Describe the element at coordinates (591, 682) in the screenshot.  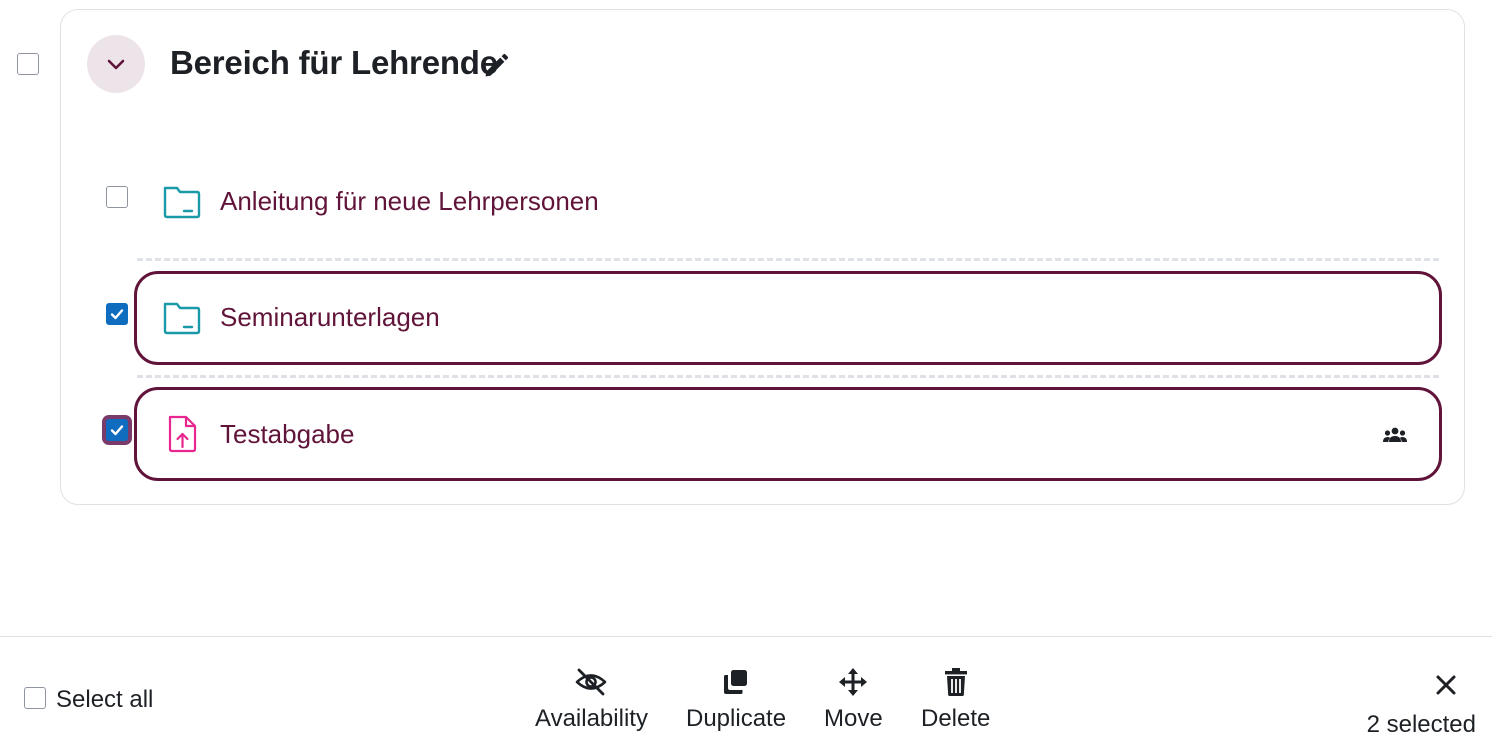
I see `eye-slash-icon` at that location.